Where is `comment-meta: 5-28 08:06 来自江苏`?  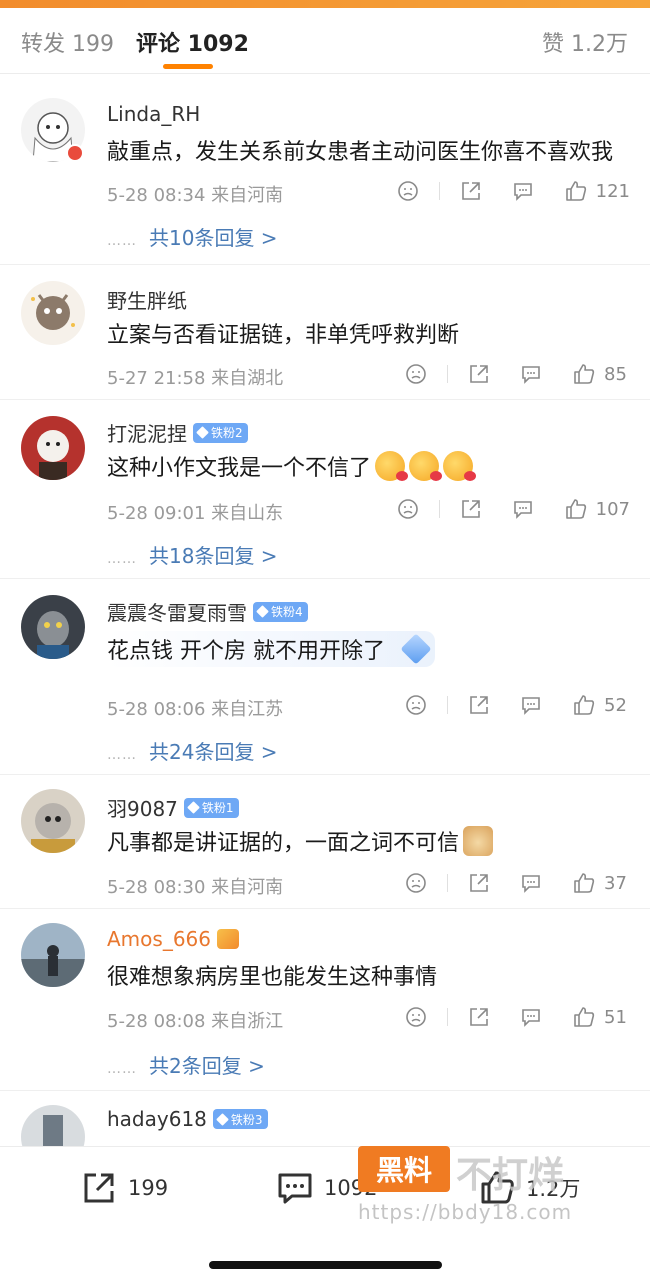
comment-meta: 5-28 08:06 来自江苏 is located at coordinates (195, 709).